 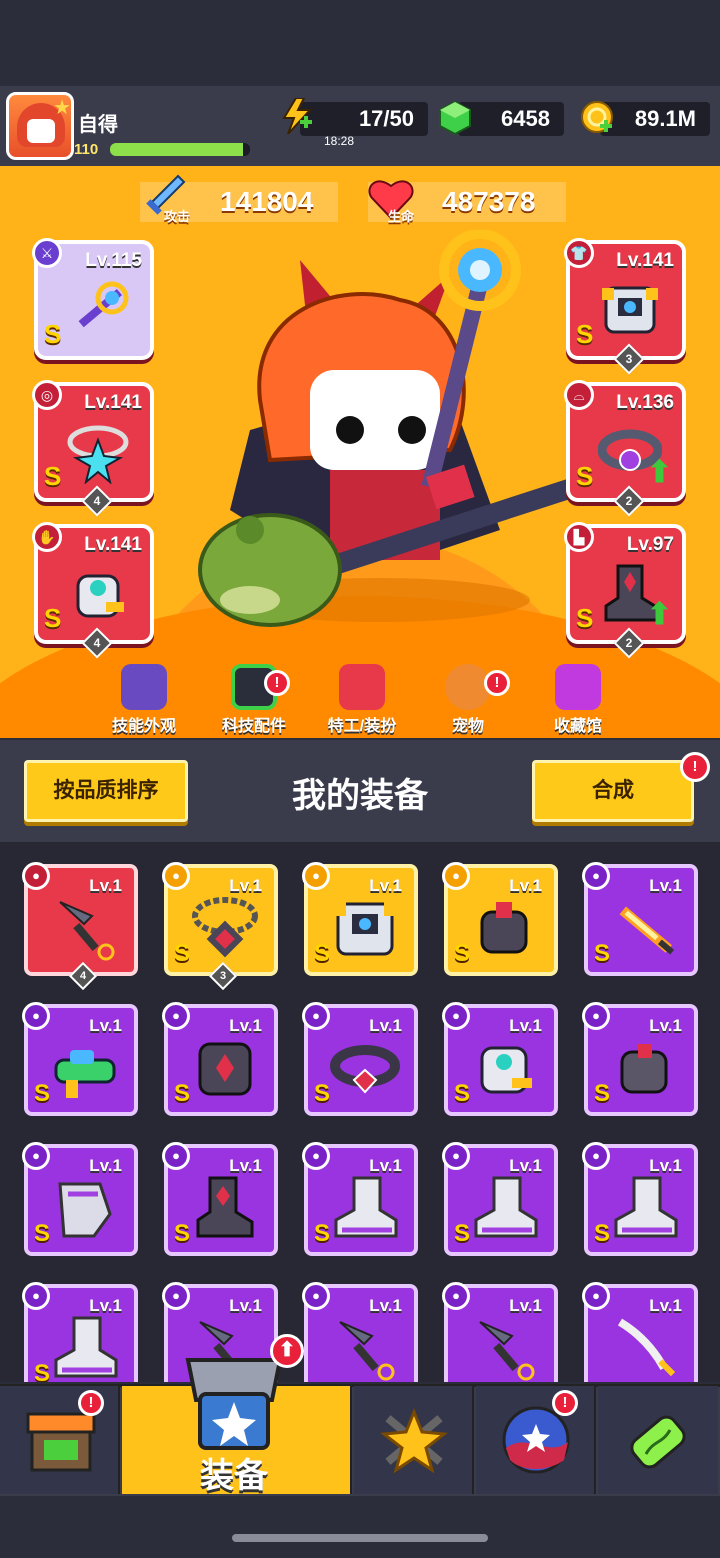 I want to click on equipped-armor-slot: 👕 Lv.141 S 3, so click(x=625, y=306).